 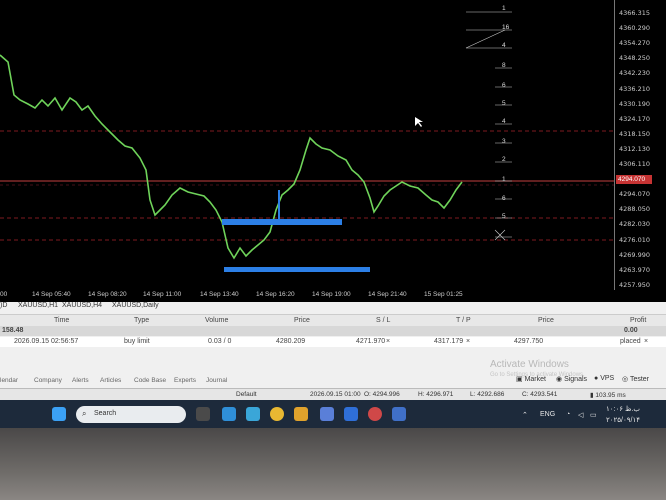 I want to click on fib-level-label: 2, so click(x=504, y=159).